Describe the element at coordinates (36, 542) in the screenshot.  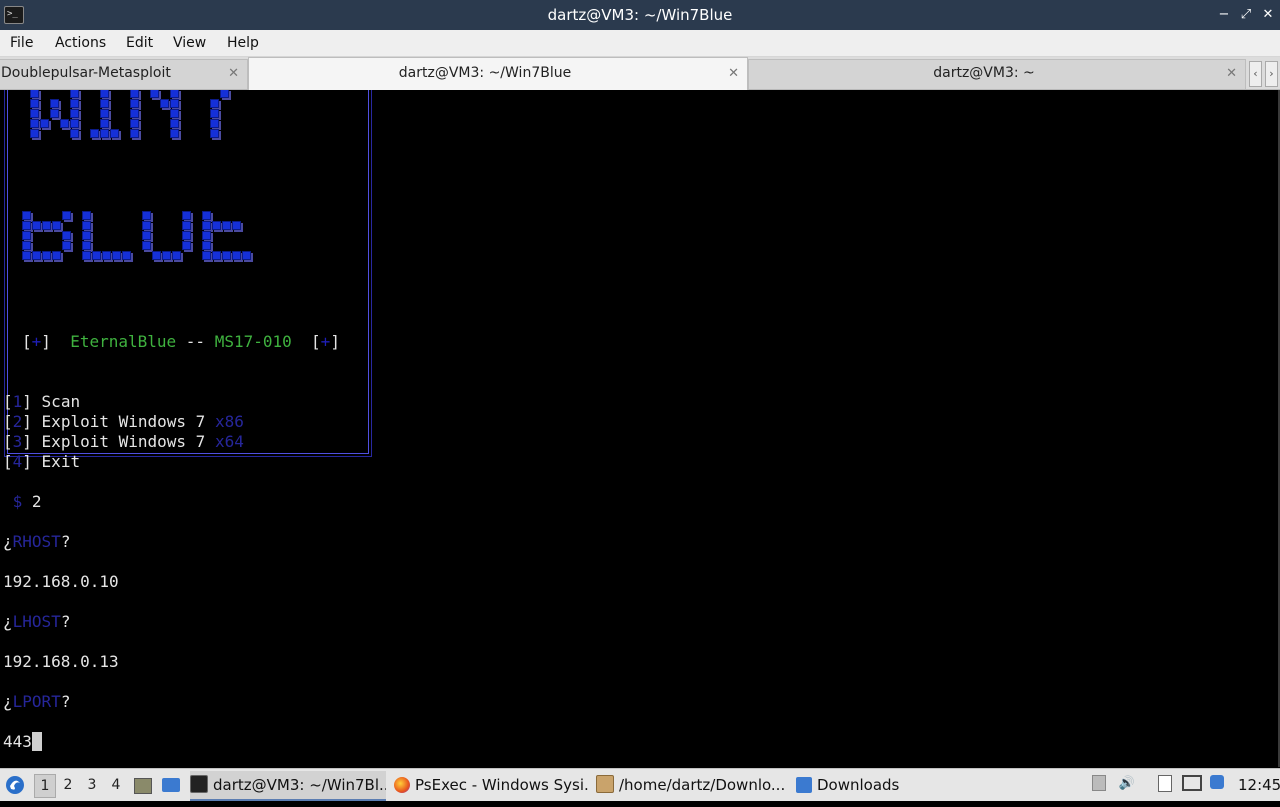
I see `rhost-question: ¿RHOST?` at that location.